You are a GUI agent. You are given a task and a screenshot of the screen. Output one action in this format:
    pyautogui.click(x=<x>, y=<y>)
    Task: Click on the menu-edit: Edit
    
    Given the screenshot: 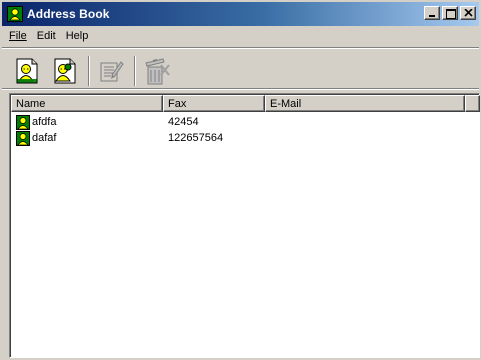 What is the action you would take?
    pyautogui.click(x=46, y=37)
    